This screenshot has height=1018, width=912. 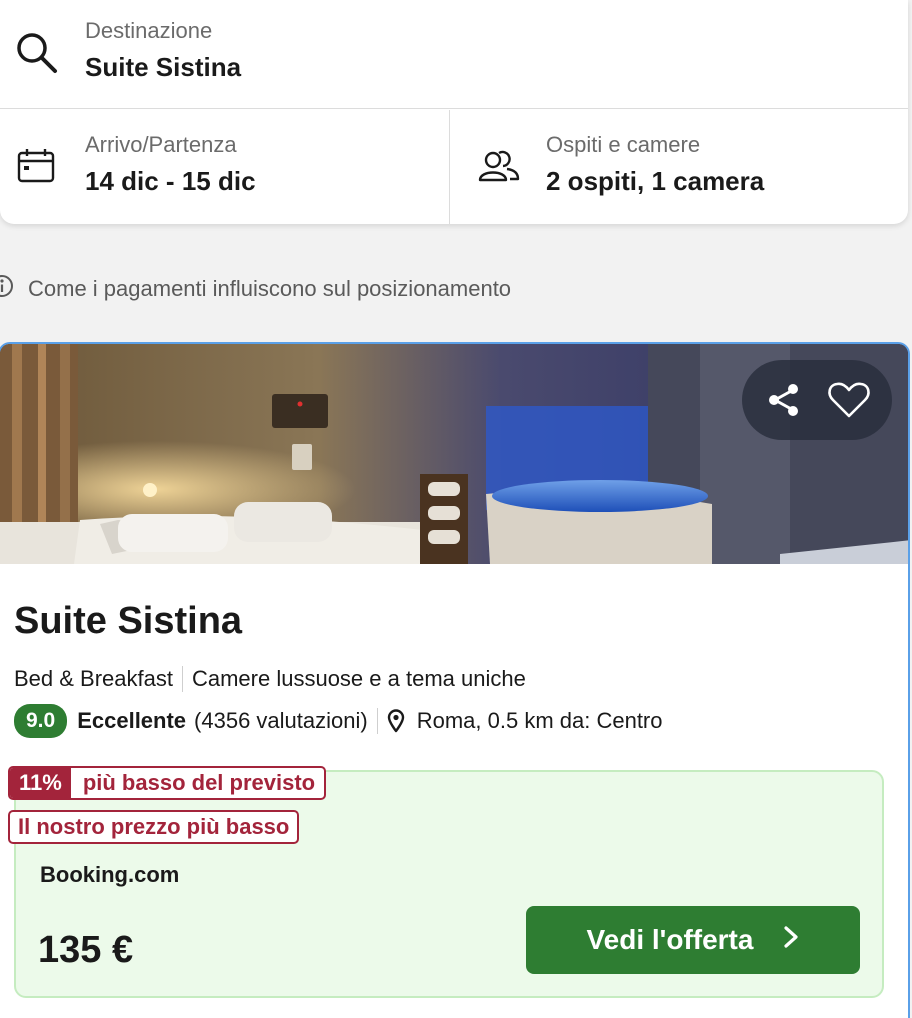 I want to click on photo-actions, so click(x=817, y=400).